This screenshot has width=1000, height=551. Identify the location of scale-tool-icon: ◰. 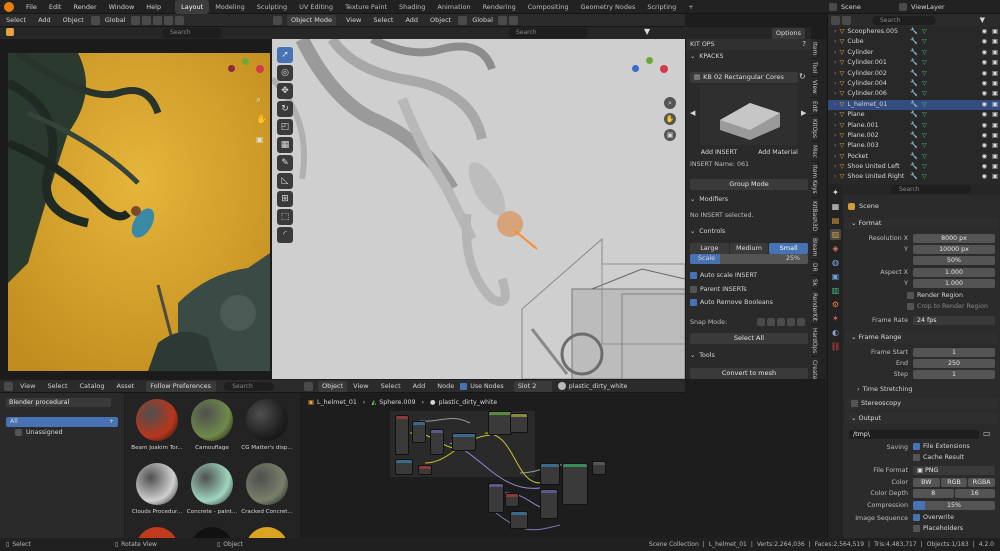
(285, 127).